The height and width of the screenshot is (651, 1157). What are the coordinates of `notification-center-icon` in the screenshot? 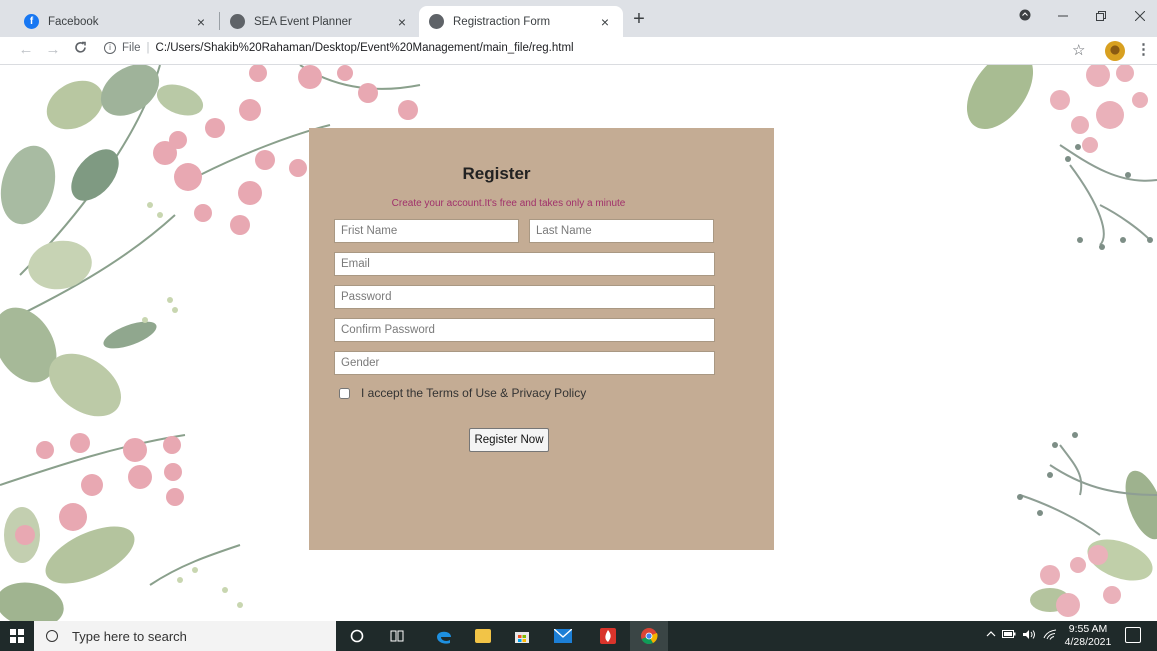 It's located at (1133, 635).